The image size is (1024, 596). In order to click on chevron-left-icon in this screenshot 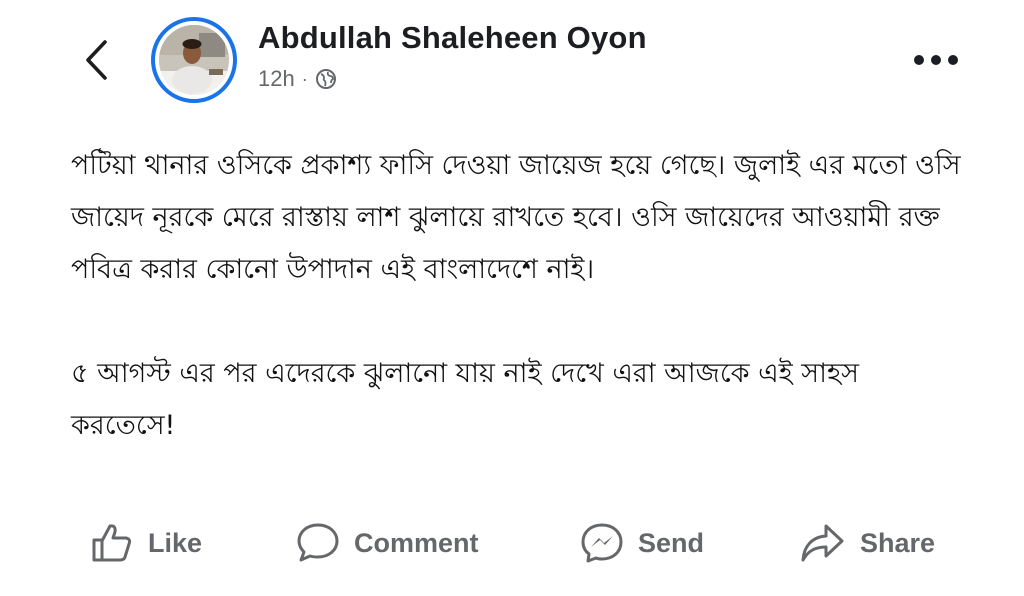, I will do `click(96, 60)`.